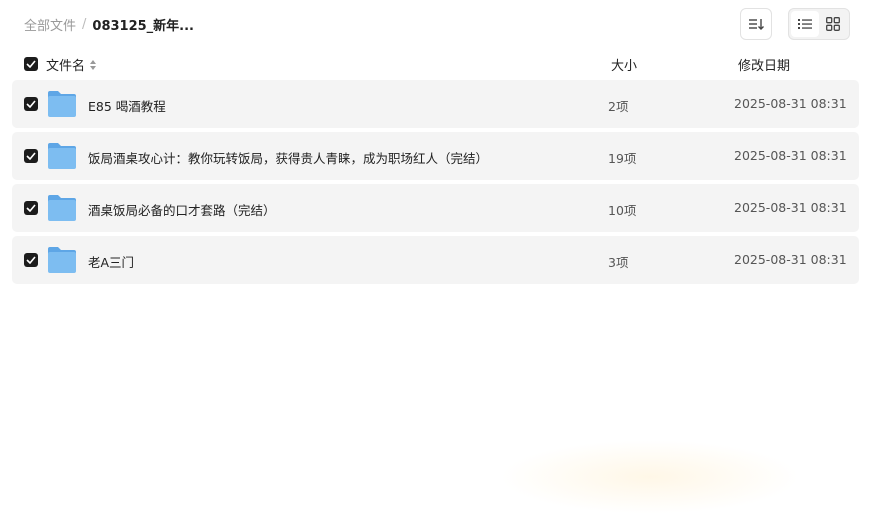 The image size is (874, 514). I want to click on list-view-icon, so click(805, 24).